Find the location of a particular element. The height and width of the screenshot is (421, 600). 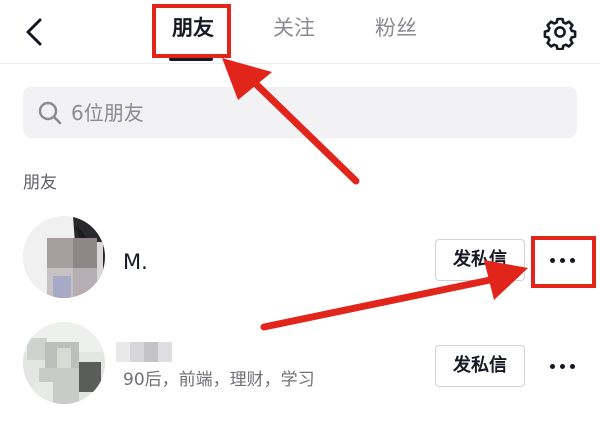

back-button is located at coordinates (35, 32).